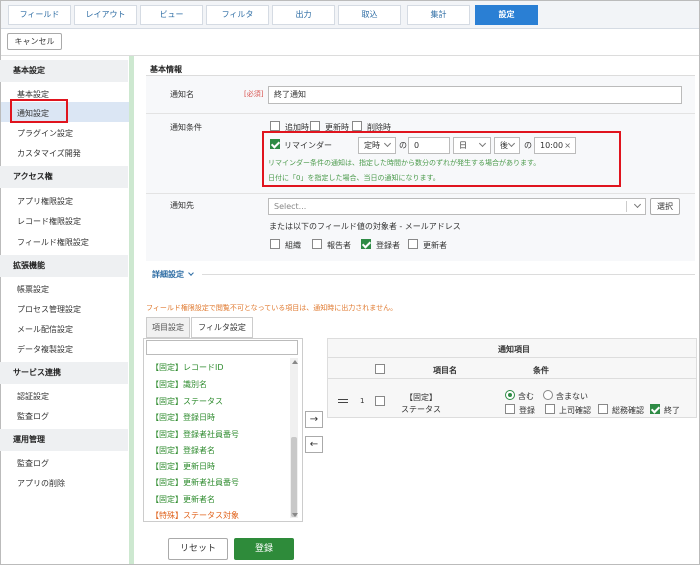  Describe the element at coordinates (168, 274) in the screenshot. I see `advanced-label: 詳細設定` at that location.